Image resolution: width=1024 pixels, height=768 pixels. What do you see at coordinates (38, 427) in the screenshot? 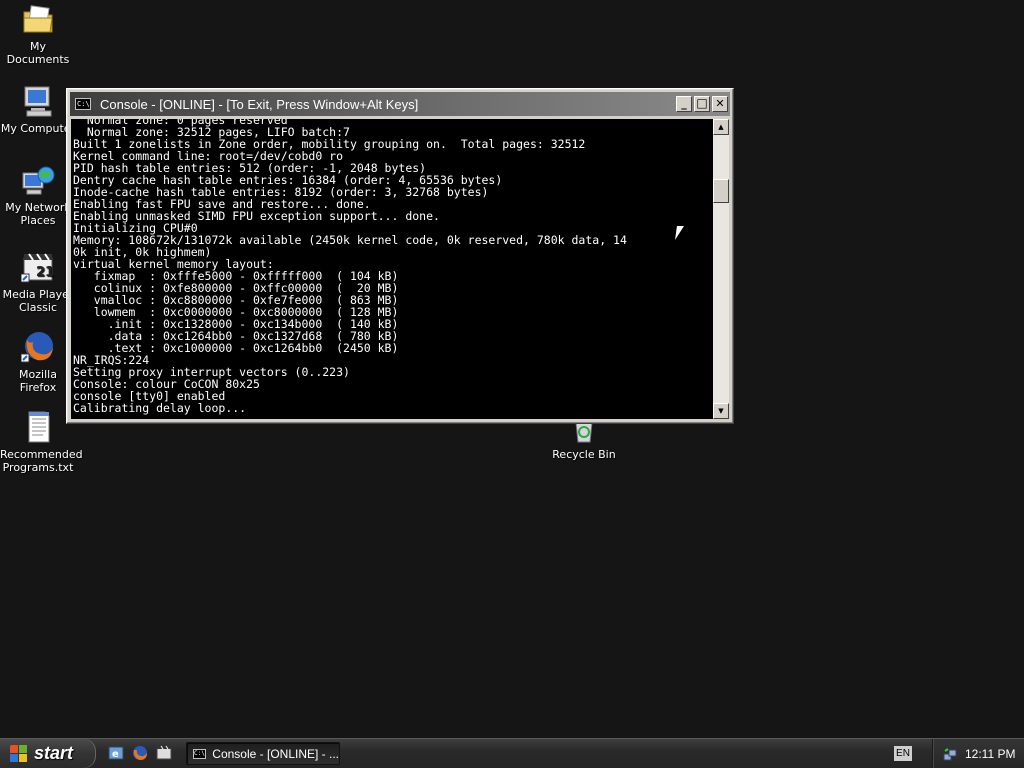
I see `text-file-icon` at bounding box center [38, 427].